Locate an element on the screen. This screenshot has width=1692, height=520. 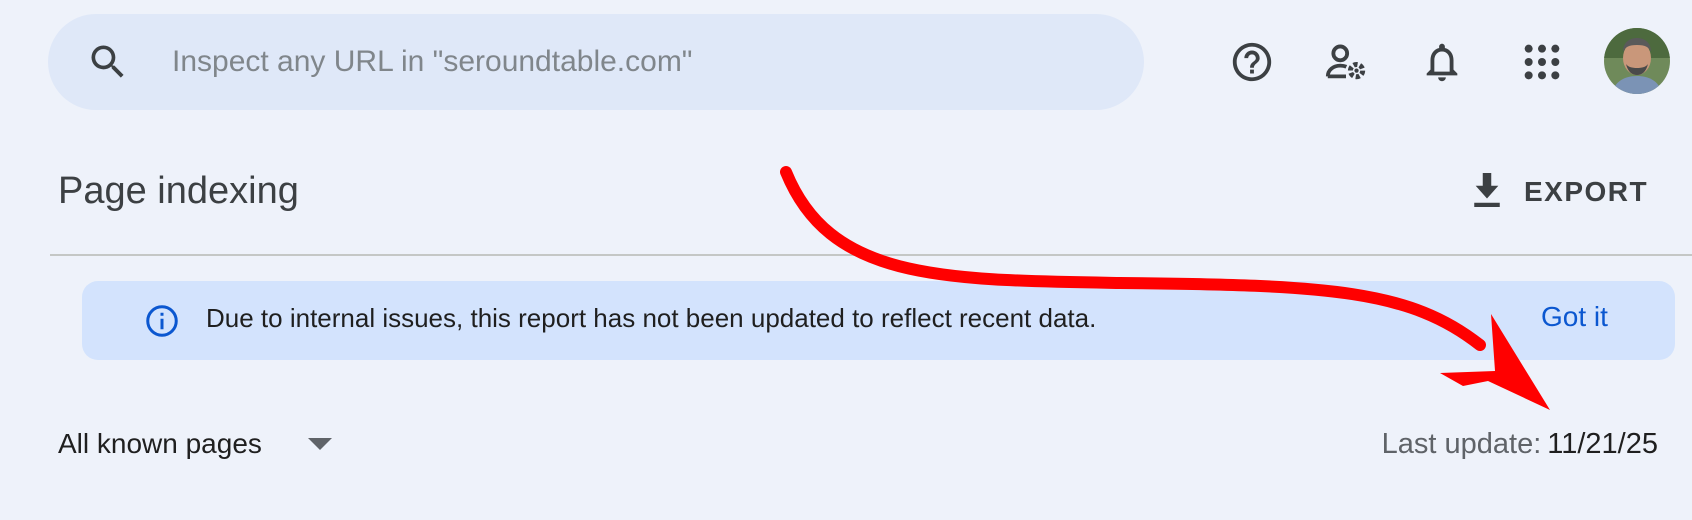
last-update: Last update: 11/21/25 is located at coordinates (1520, 444).